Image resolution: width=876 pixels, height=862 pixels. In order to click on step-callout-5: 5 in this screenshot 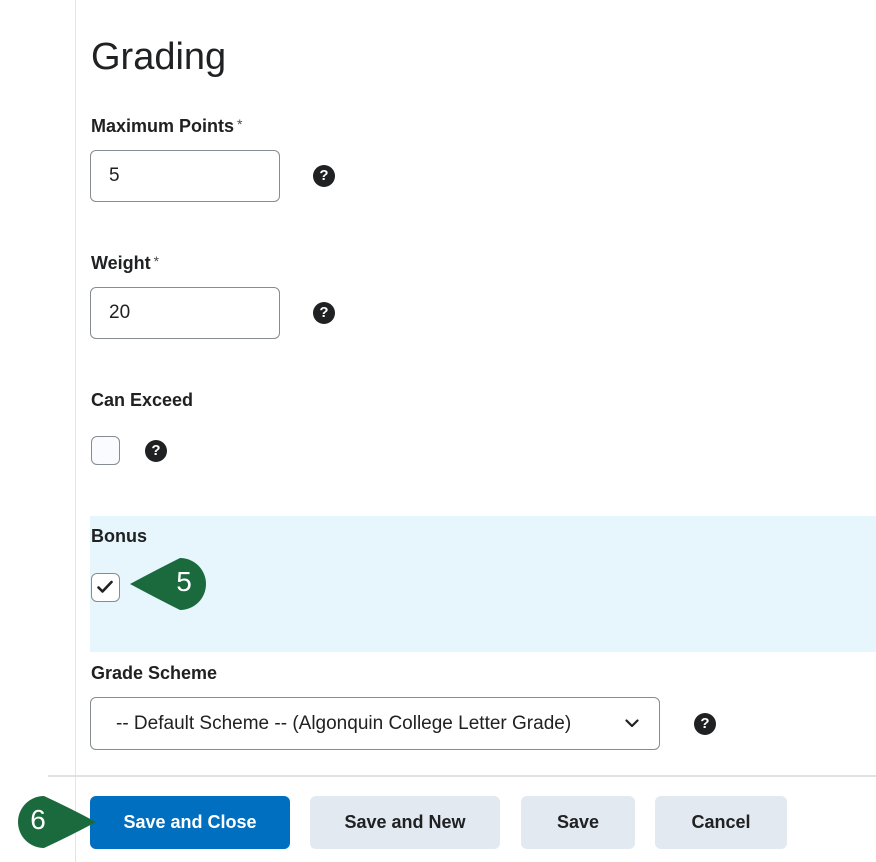, I will do `click(184, 581)`.